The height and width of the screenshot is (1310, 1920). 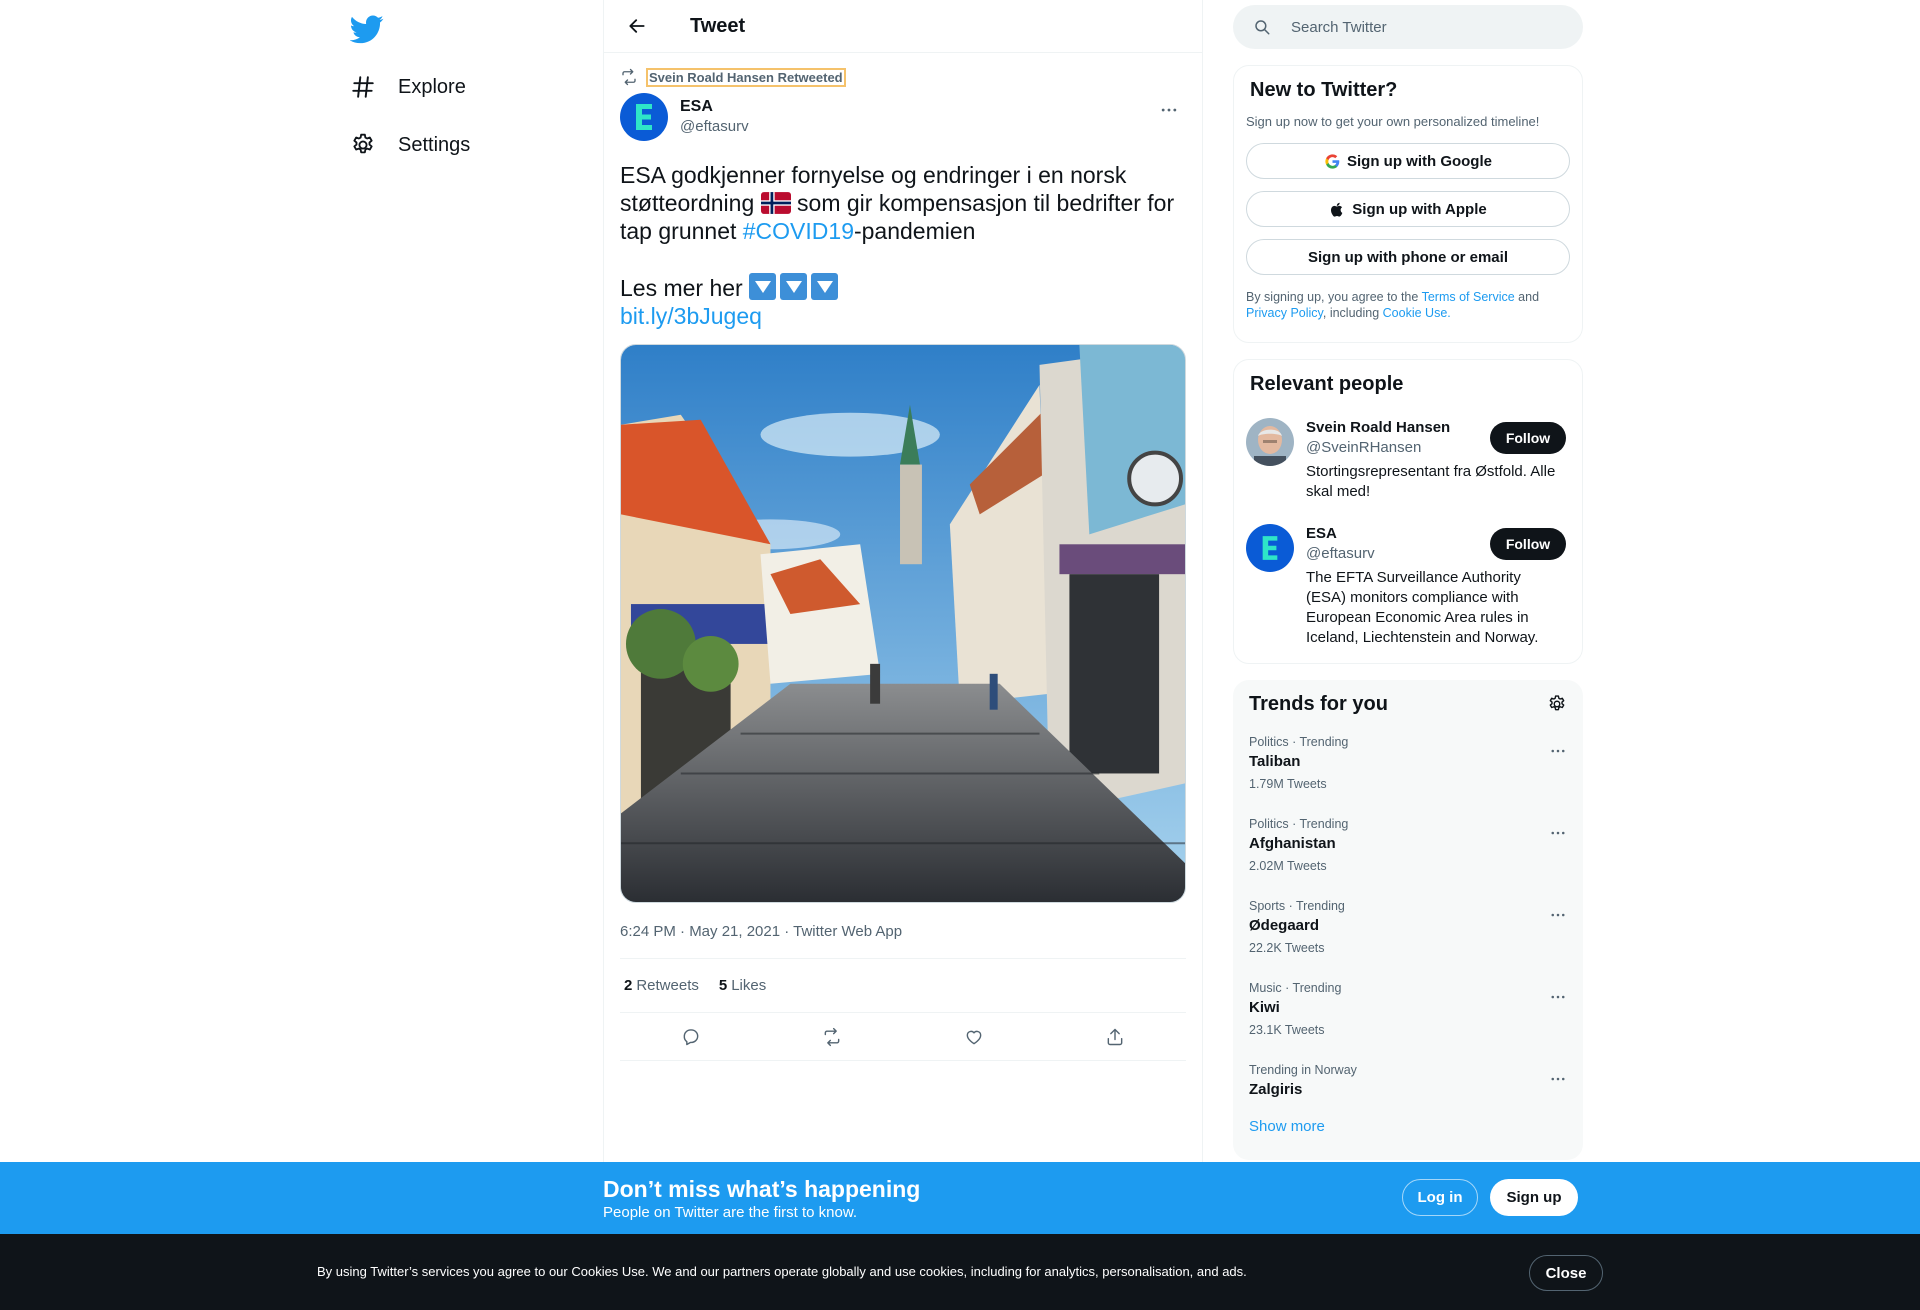 I want to click on share-button, so click(x=1115, y=1037).